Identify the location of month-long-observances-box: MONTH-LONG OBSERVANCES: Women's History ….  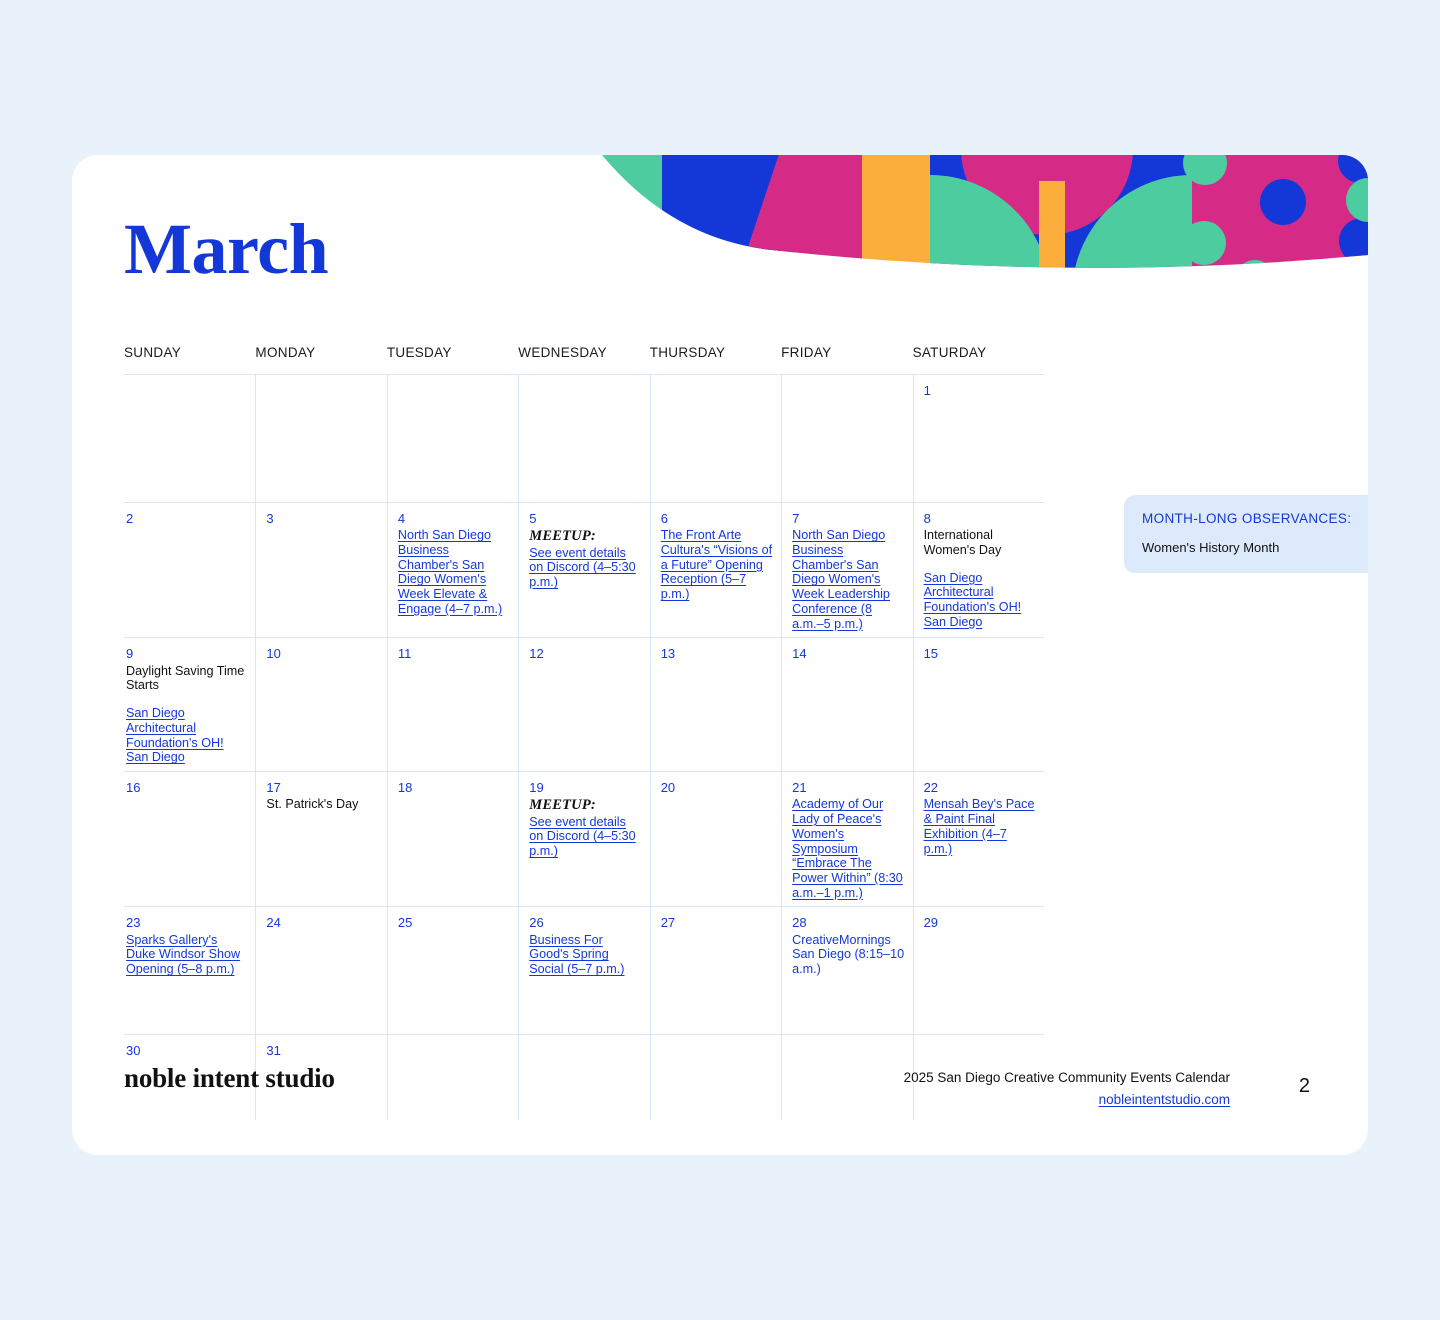
(1246, 534).